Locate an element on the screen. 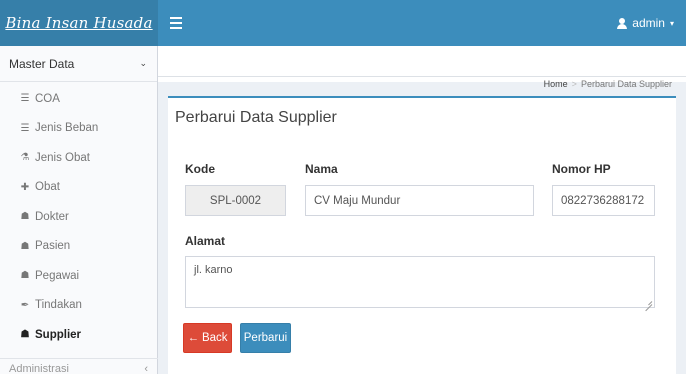 The image size is (686, 374). breadcrumb-home-link: Home is located at coordinates (556, 84).